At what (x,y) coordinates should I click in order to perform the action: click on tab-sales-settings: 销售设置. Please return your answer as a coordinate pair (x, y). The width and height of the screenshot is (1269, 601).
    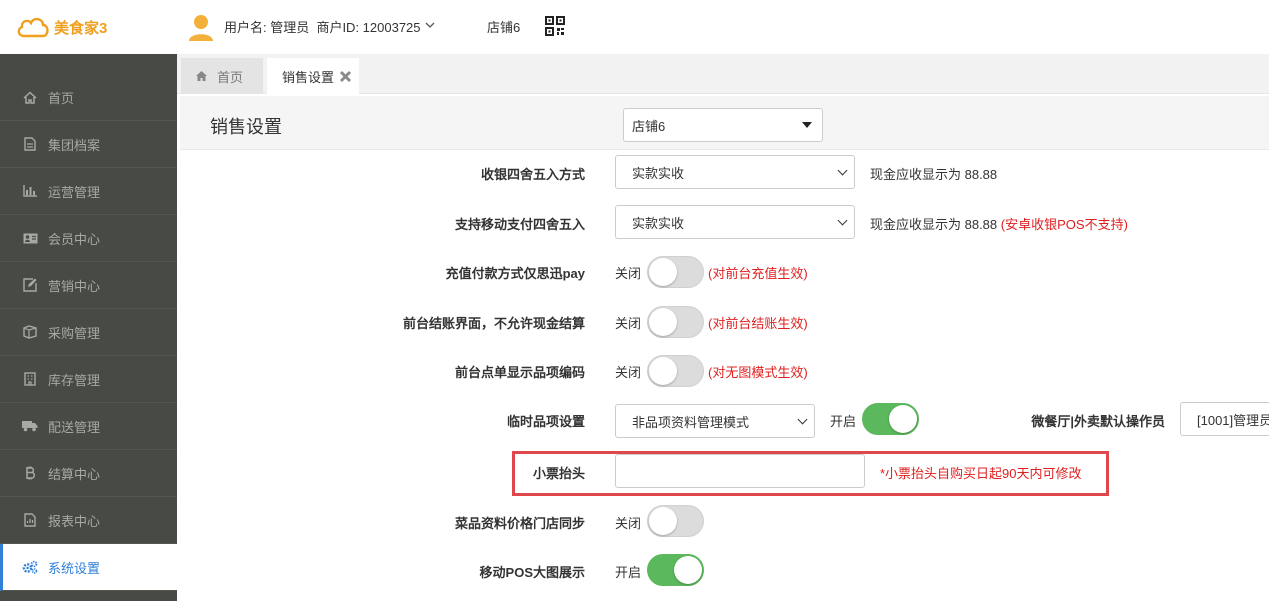
    Looking at the image, I should click on (313, 76).